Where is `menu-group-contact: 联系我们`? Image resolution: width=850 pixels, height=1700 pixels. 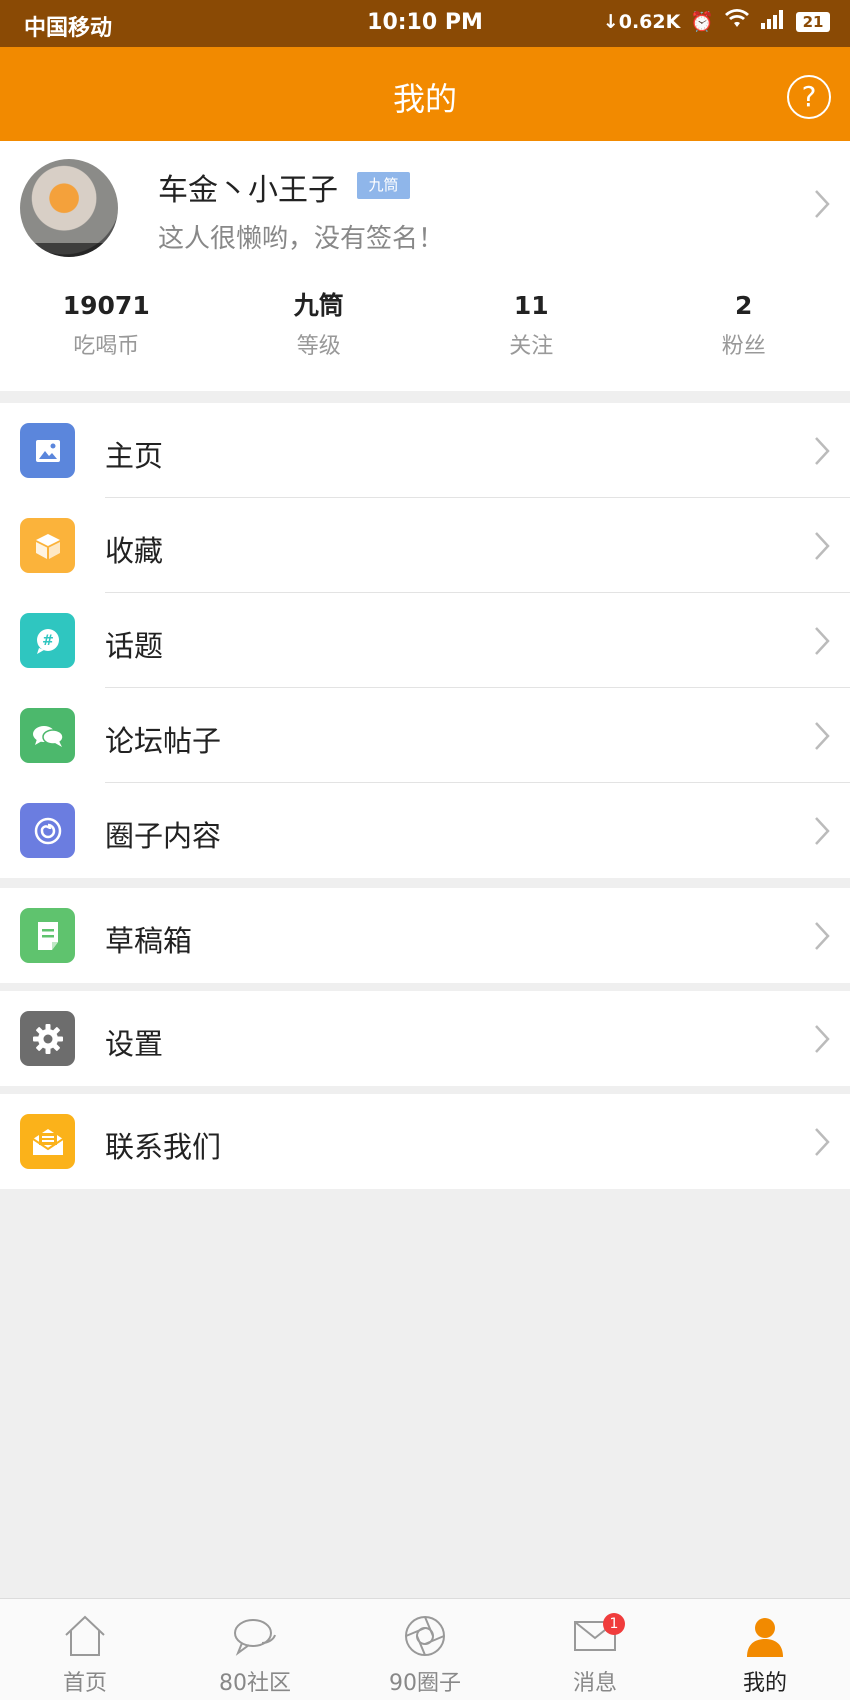 menu-group-contact: 联系我们 is located at coordinates (425, 1141).